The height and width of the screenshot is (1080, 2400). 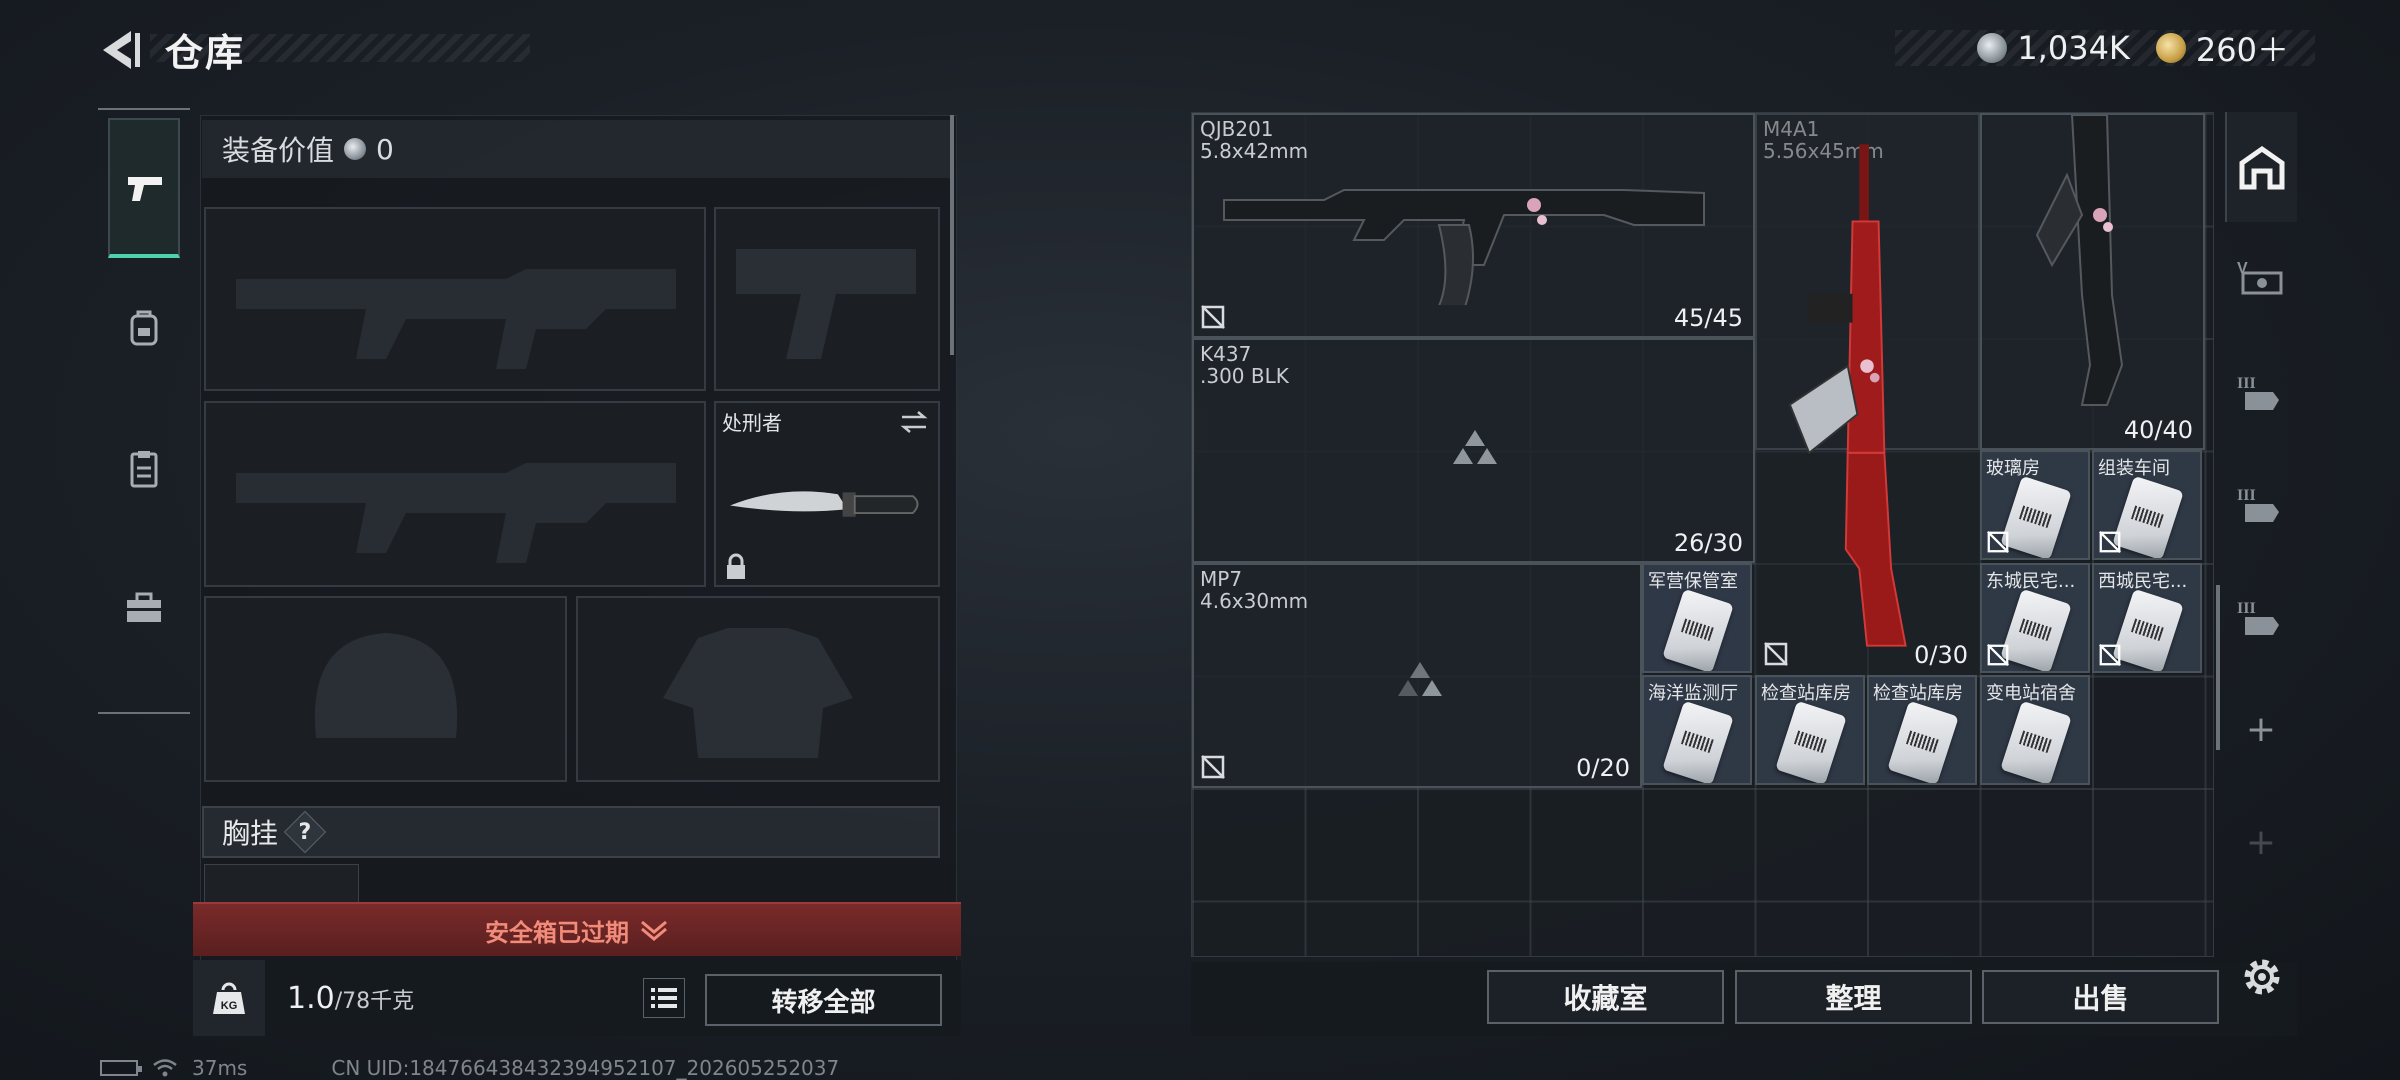 I want to click on ammo-count: 26/30, so click(x=1708, y=543).